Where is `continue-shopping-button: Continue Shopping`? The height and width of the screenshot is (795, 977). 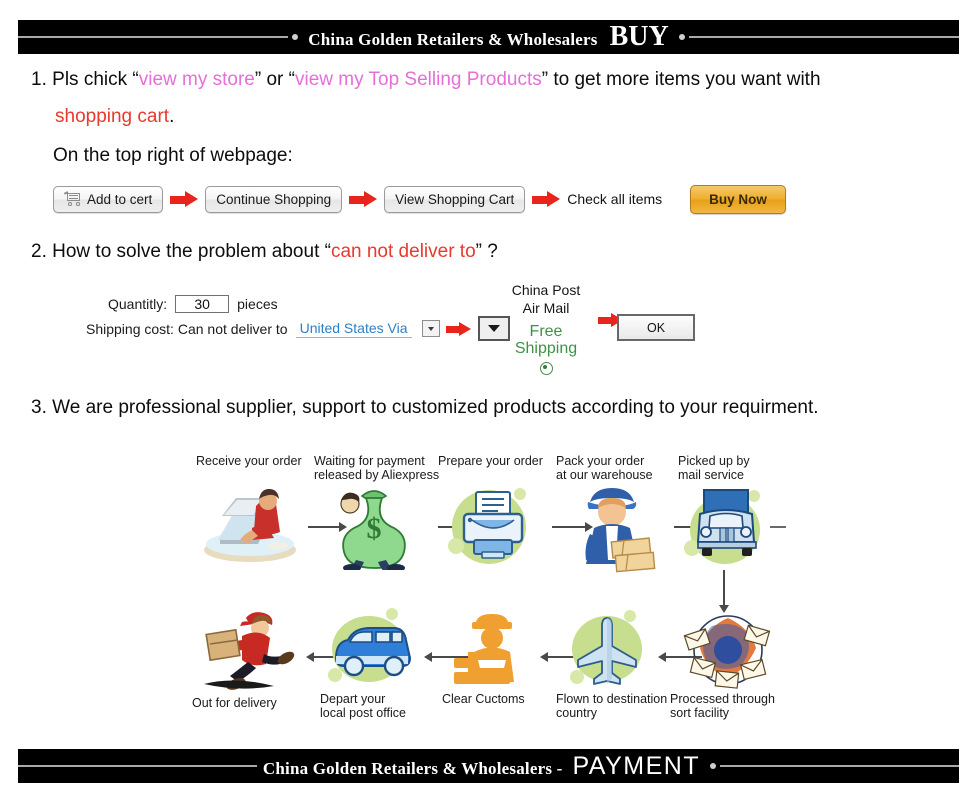
continue-shopping-button: Continue Shopping is located at coordinates (274, 199).